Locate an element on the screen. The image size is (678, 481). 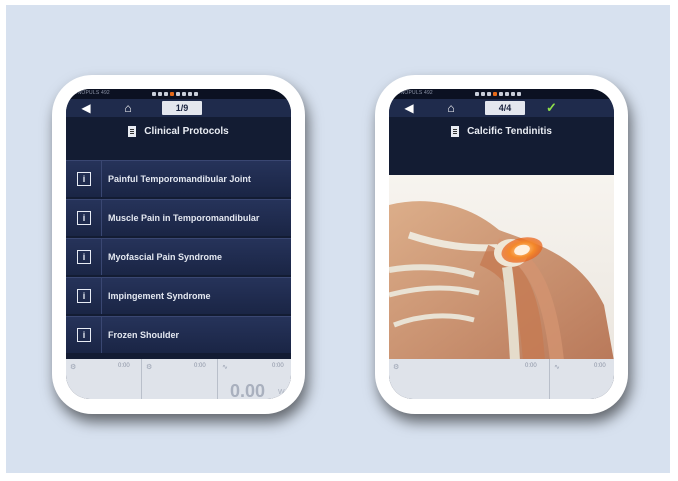
protocol-label: Muscle Pain in Temporomandibular is located at coordinates (184, 218).